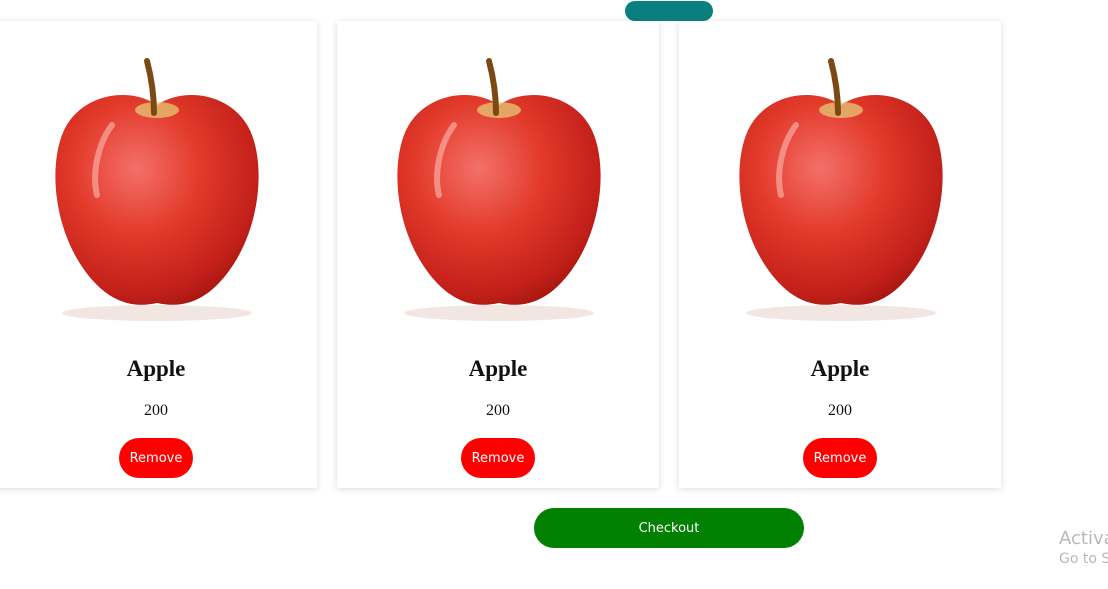 The height and width of the screenshot is (589, 1108). What do you see at coordinates (1083, 559) in the screenshot?
I see `watermark-line-2: Go to S` at bounding box center [1083, 559].